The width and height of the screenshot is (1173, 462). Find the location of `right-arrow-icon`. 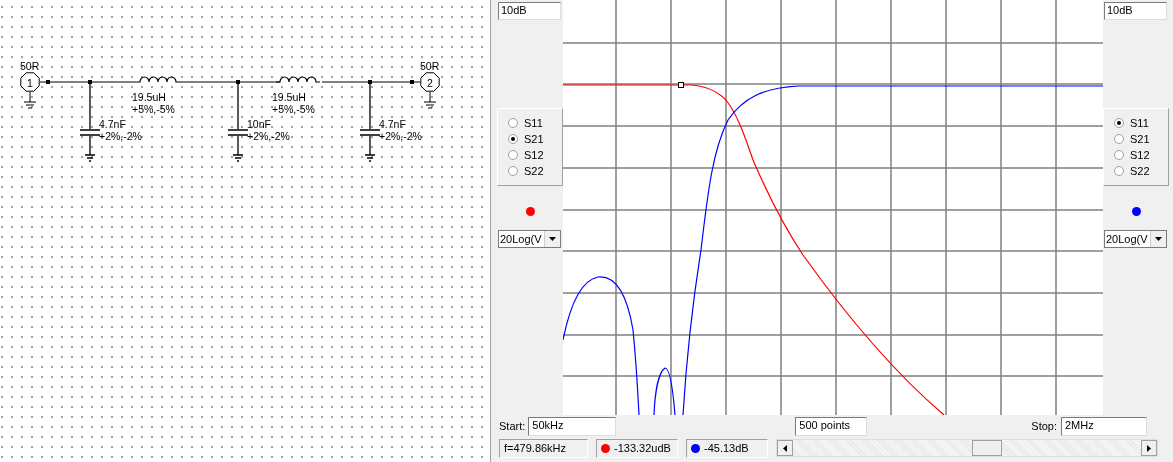

right-arrow-icon is located at coordinates (1149, 448).